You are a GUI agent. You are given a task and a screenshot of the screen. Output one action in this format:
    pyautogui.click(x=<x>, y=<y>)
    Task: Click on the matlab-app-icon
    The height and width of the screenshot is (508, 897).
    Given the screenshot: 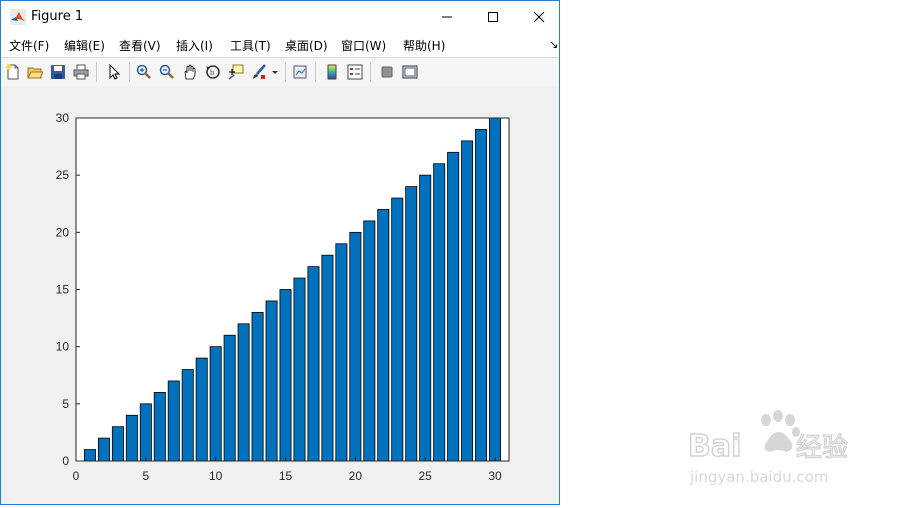 What is the action you would take?
    pyautogui.click(x=18, y=17)
    